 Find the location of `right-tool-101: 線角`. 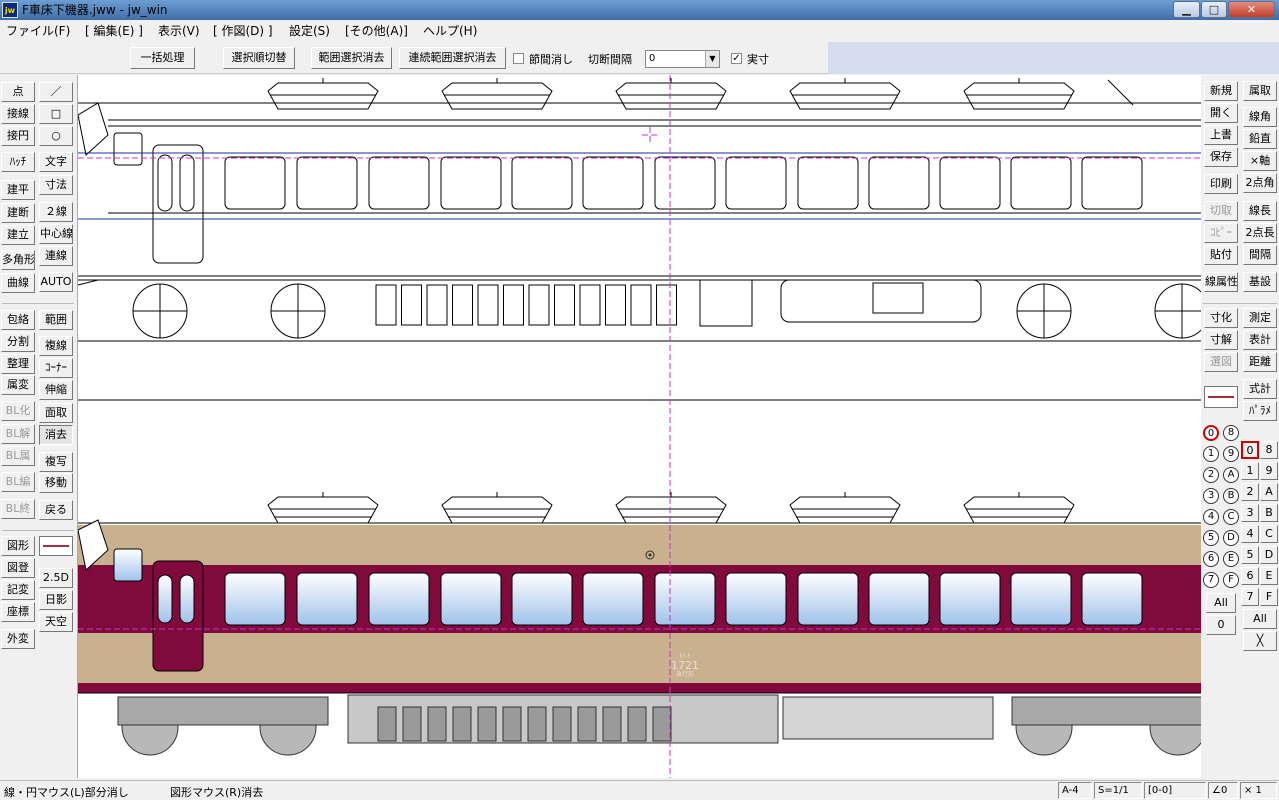

right-tool-101: 線角 is located at coordinates (1260, 117).